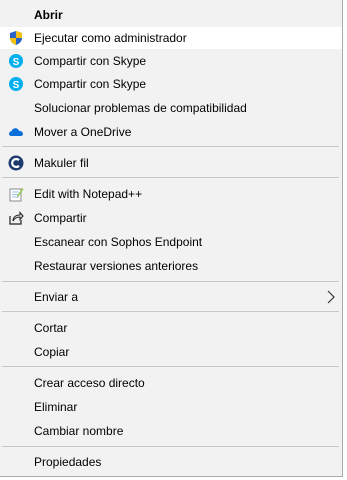 The width and height of the screenshot is (347, 480). What do you see at coordinates (56, 407) in the screenshot?
I see `menu-item-label: Eliminar` at bounding box center [56, 407].